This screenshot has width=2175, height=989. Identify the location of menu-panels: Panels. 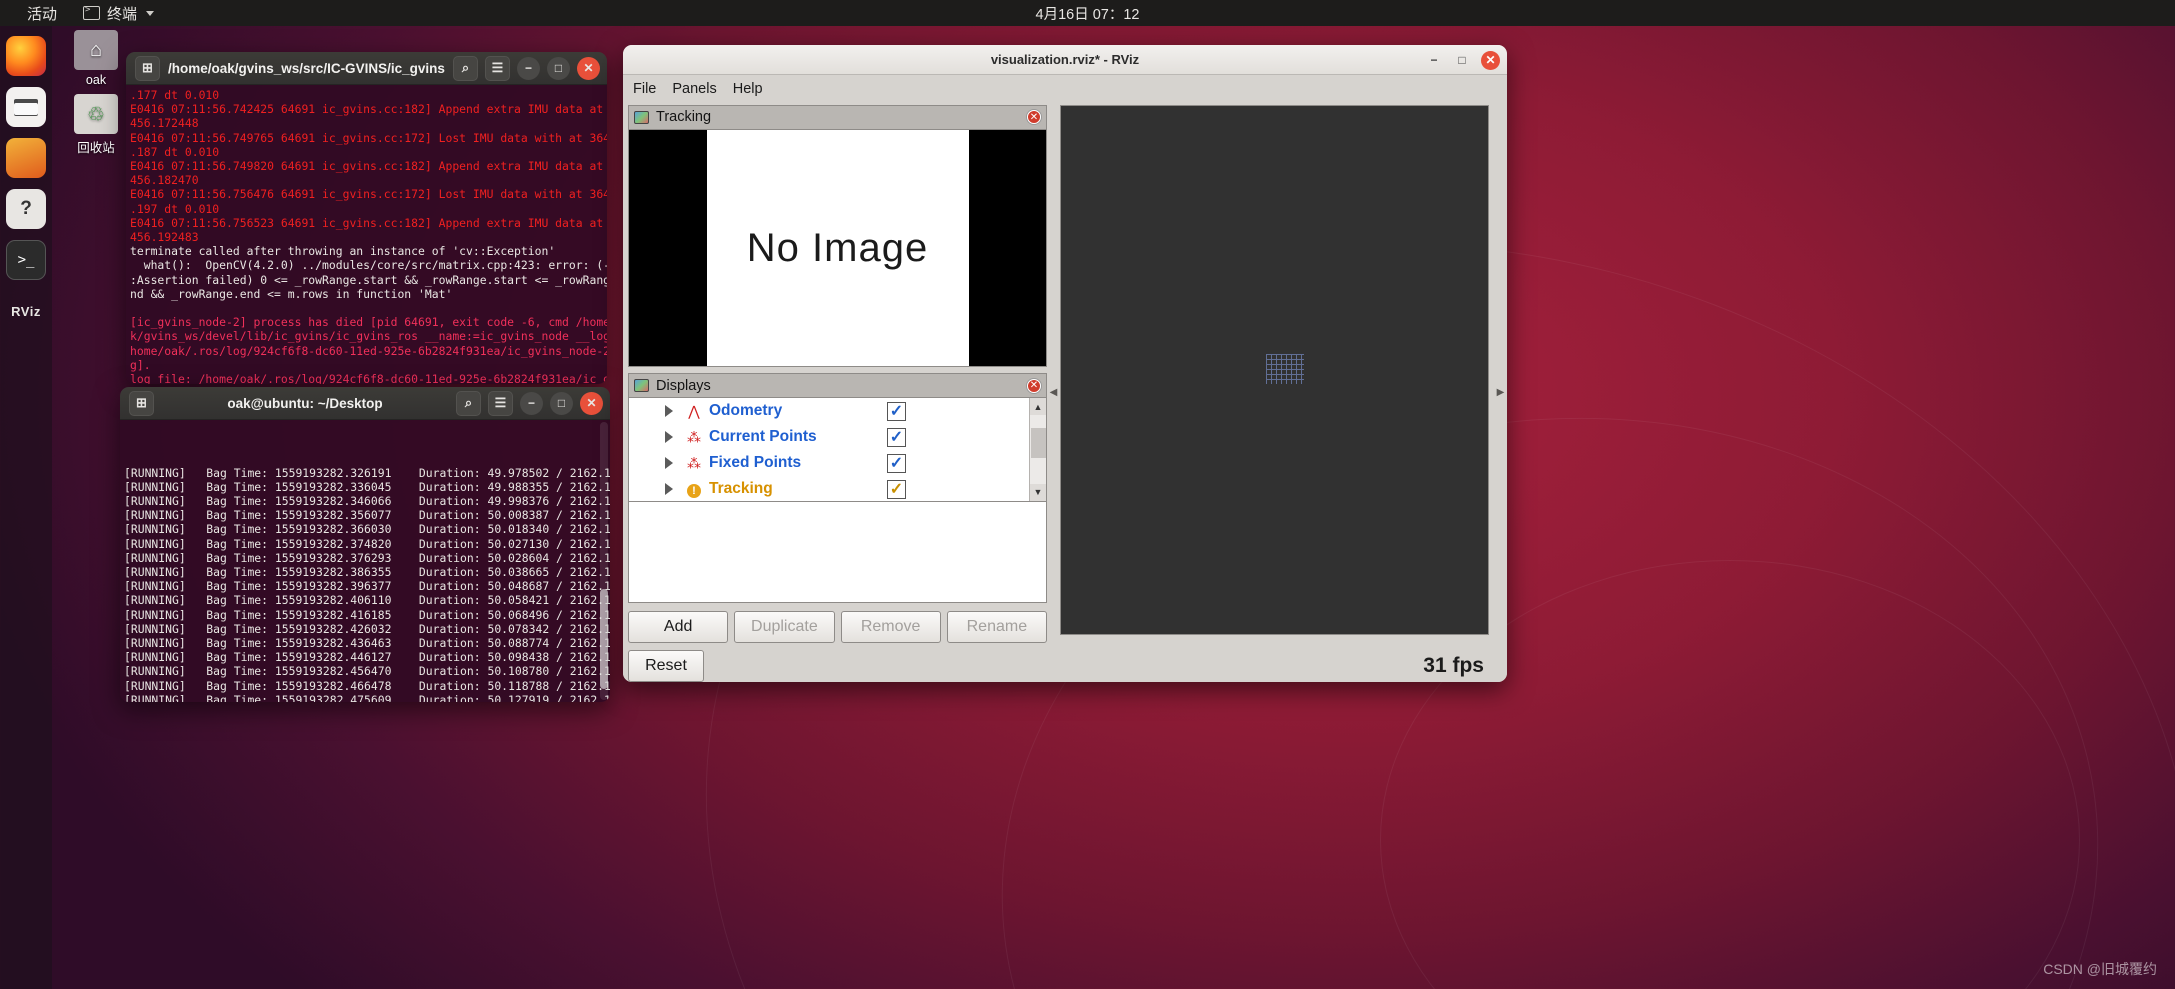
(694, 89).